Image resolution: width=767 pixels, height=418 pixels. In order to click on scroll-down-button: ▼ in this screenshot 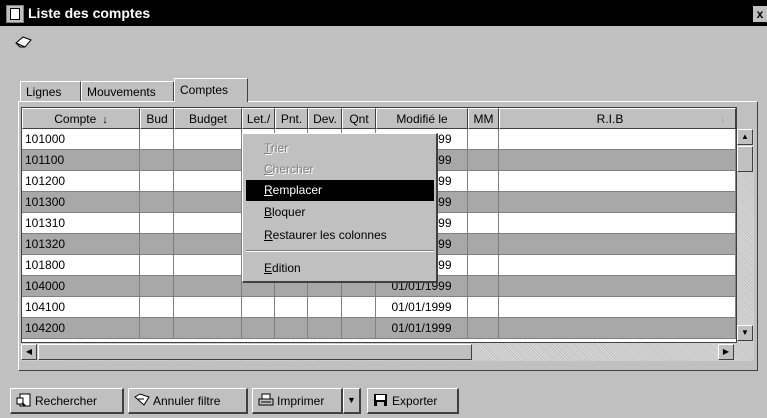, I will do `click(745, 333)`.